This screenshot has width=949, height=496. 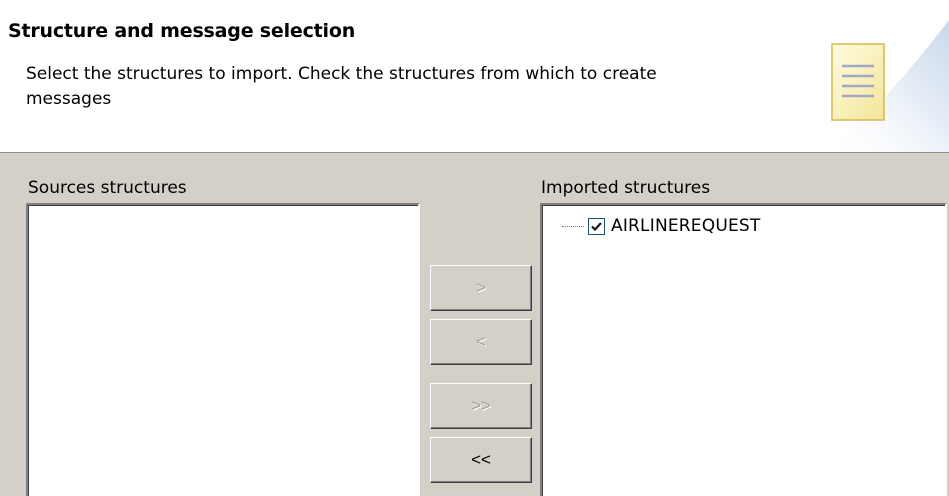 I want to click on page-title: Structure and message selection, so click(x=182, y=31).